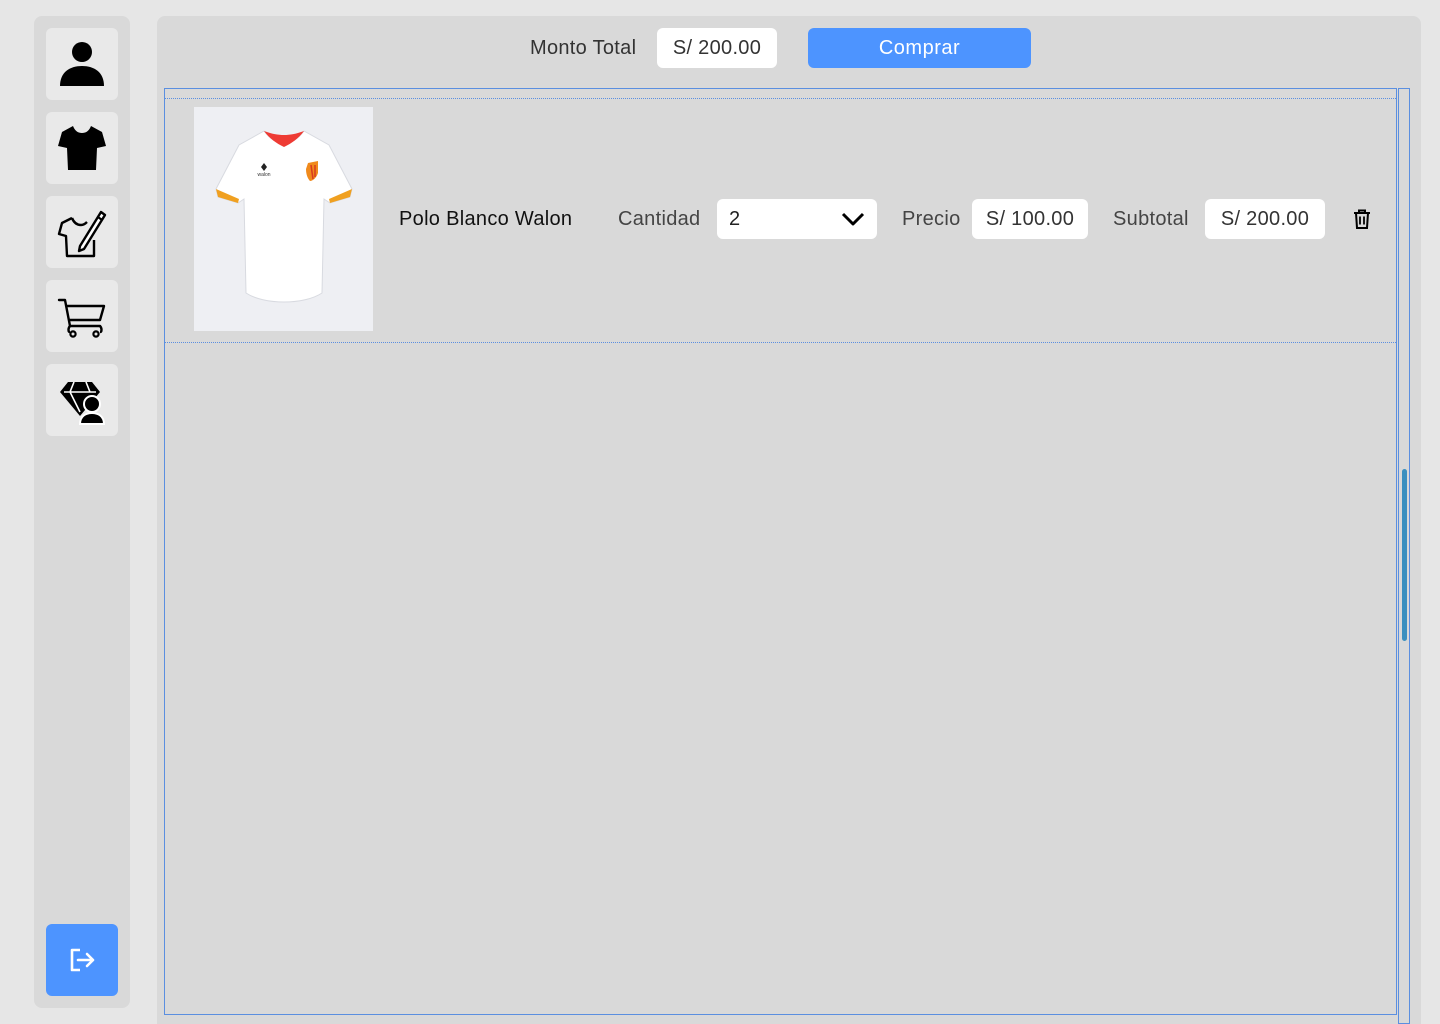  Describe the element at coordinates (789, 48) in the screenshot. I see `cart-summary-bar: Monto Total S/ 200.00 Comprar` at that location.